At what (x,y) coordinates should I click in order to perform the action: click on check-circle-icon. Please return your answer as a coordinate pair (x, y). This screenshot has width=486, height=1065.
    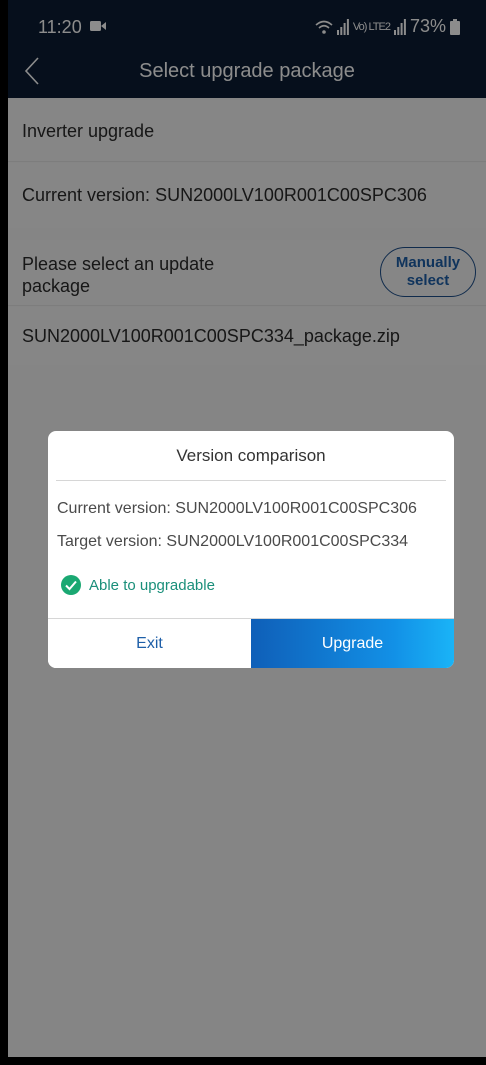
    Looking at the image, I should click on (71, 585).